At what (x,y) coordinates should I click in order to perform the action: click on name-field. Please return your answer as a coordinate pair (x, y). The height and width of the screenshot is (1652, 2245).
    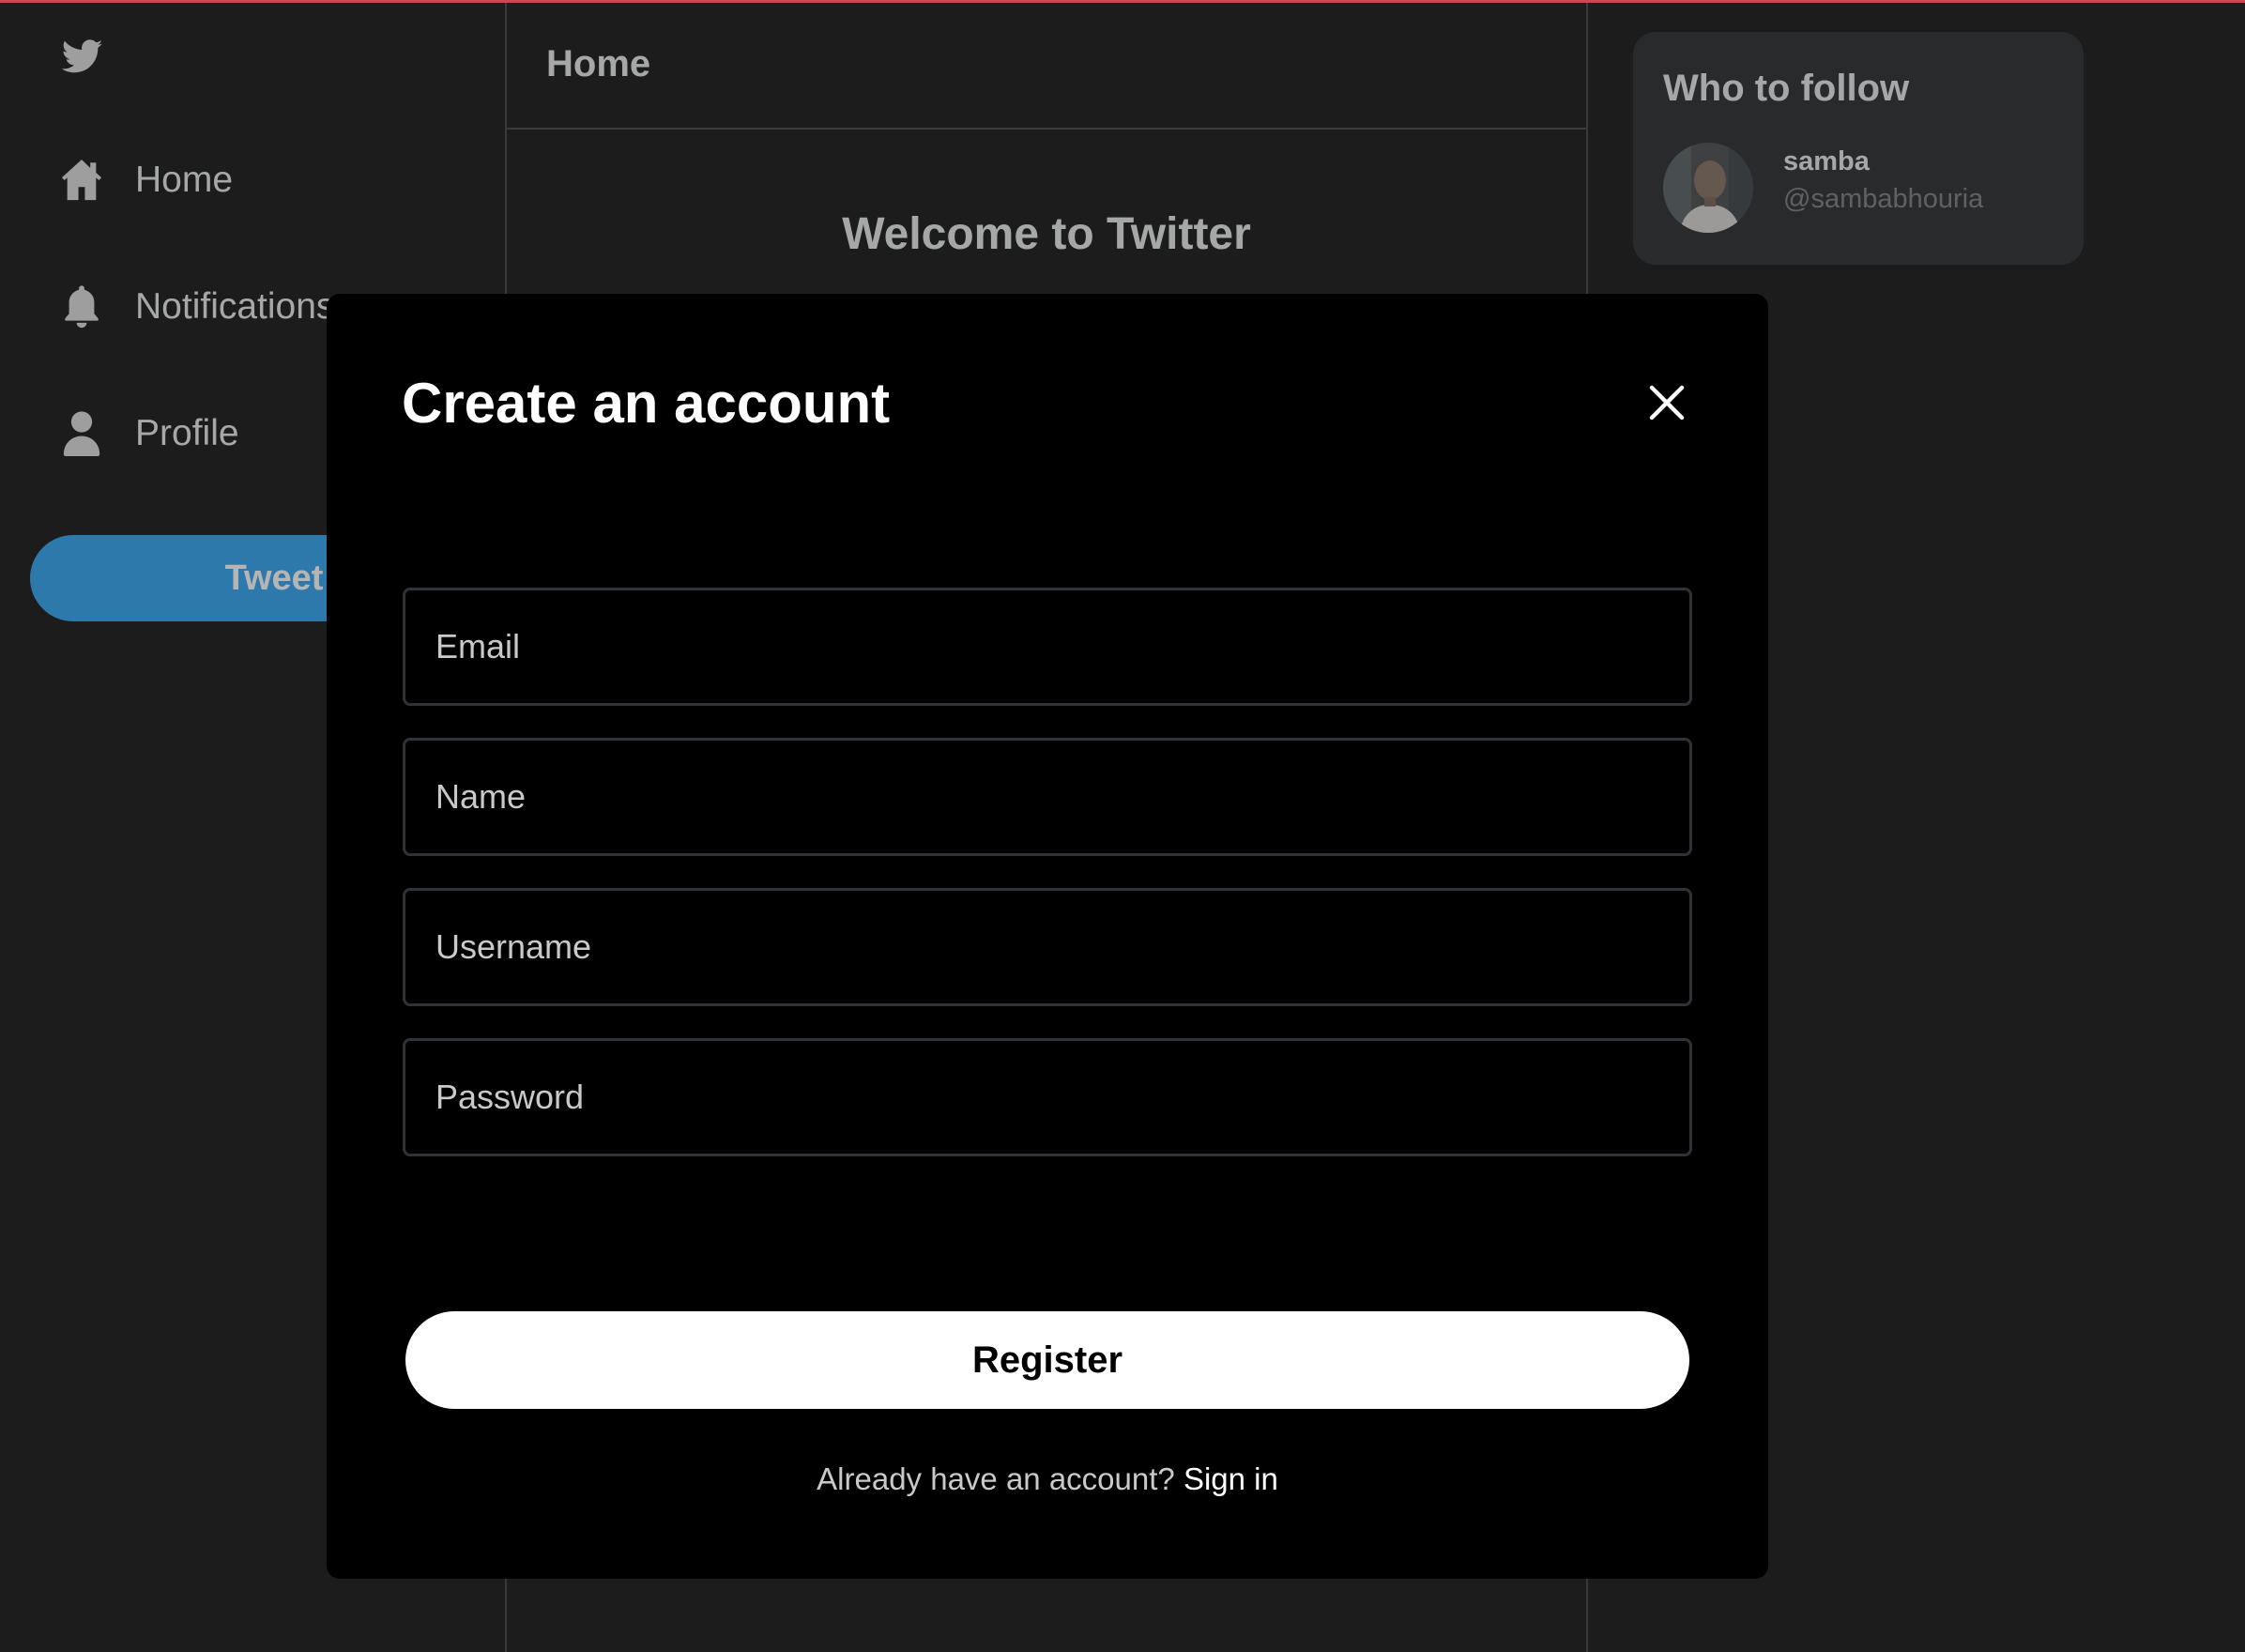
    Looking at the image, I should click on (1047, 797).